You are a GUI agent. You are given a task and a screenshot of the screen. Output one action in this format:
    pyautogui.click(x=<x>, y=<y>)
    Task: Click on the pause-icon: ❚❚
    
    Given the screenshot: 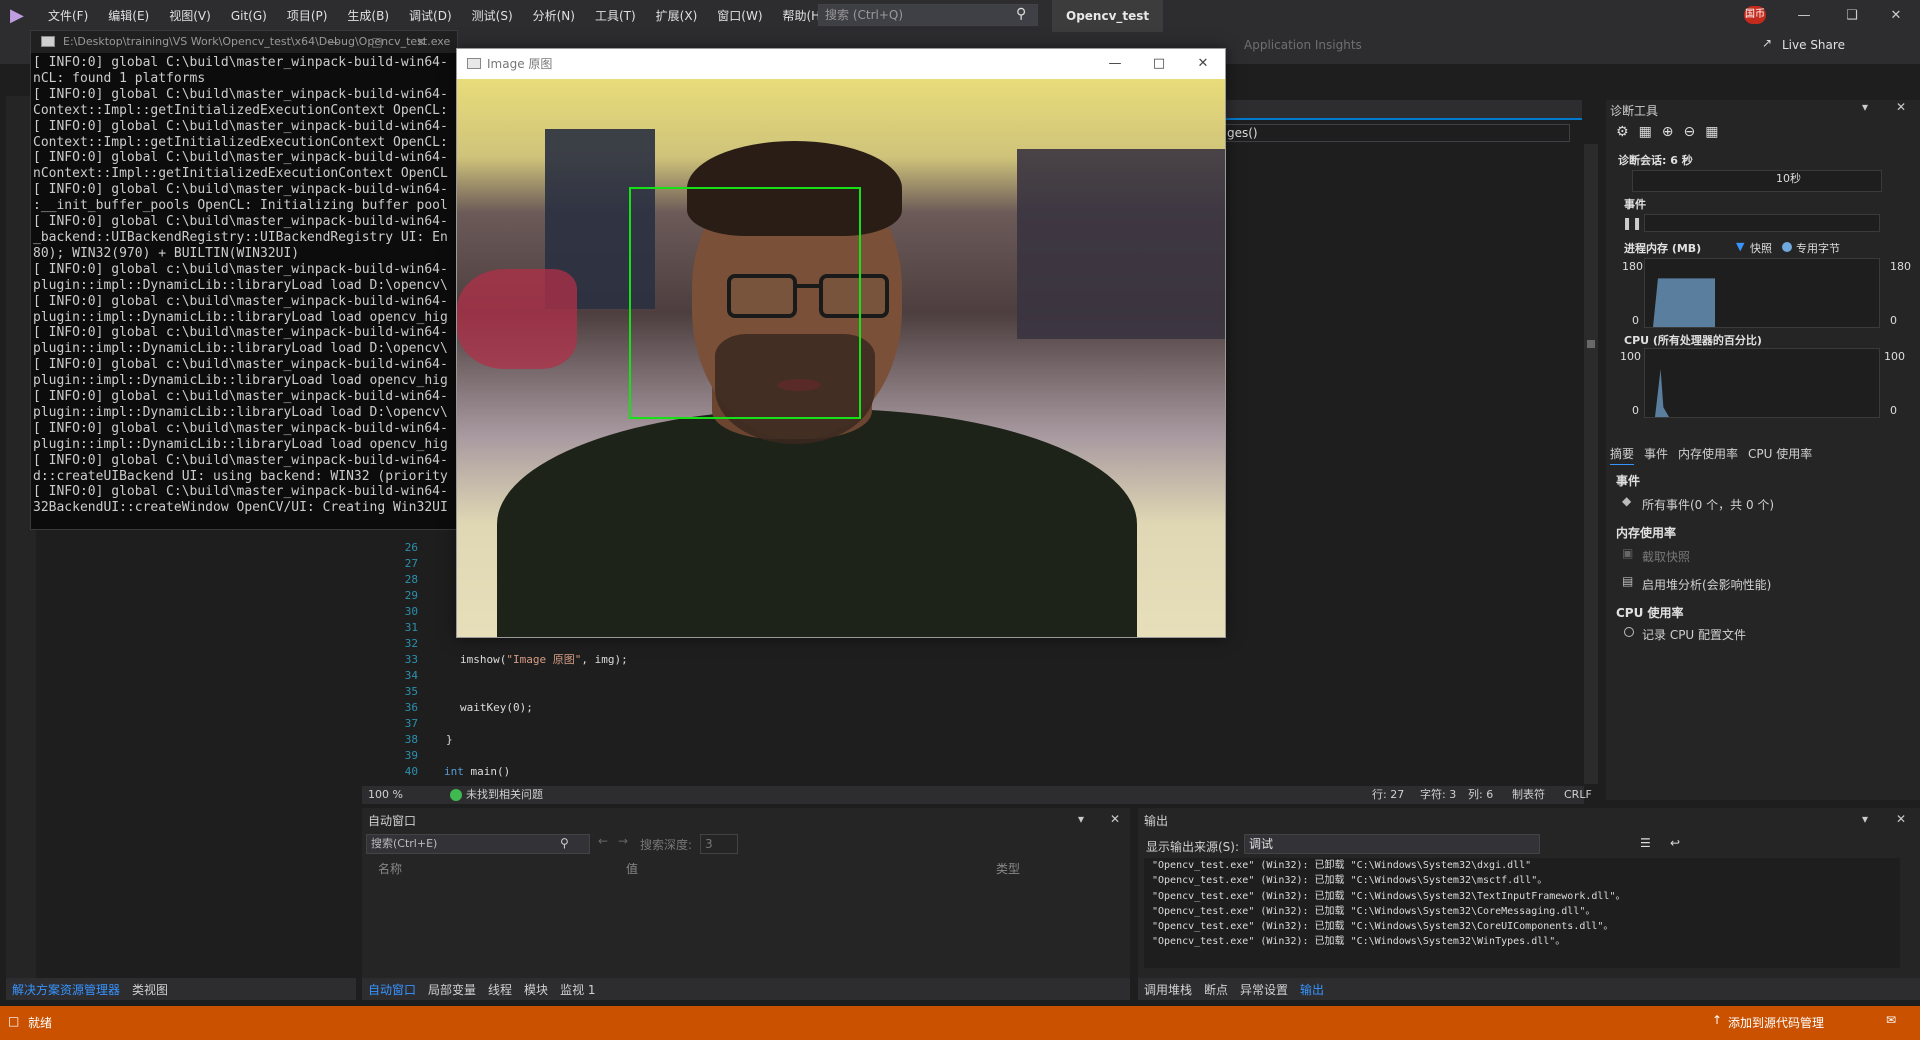 What is the action you would take?
    pyautogui.click(x=1632, y=223)
    